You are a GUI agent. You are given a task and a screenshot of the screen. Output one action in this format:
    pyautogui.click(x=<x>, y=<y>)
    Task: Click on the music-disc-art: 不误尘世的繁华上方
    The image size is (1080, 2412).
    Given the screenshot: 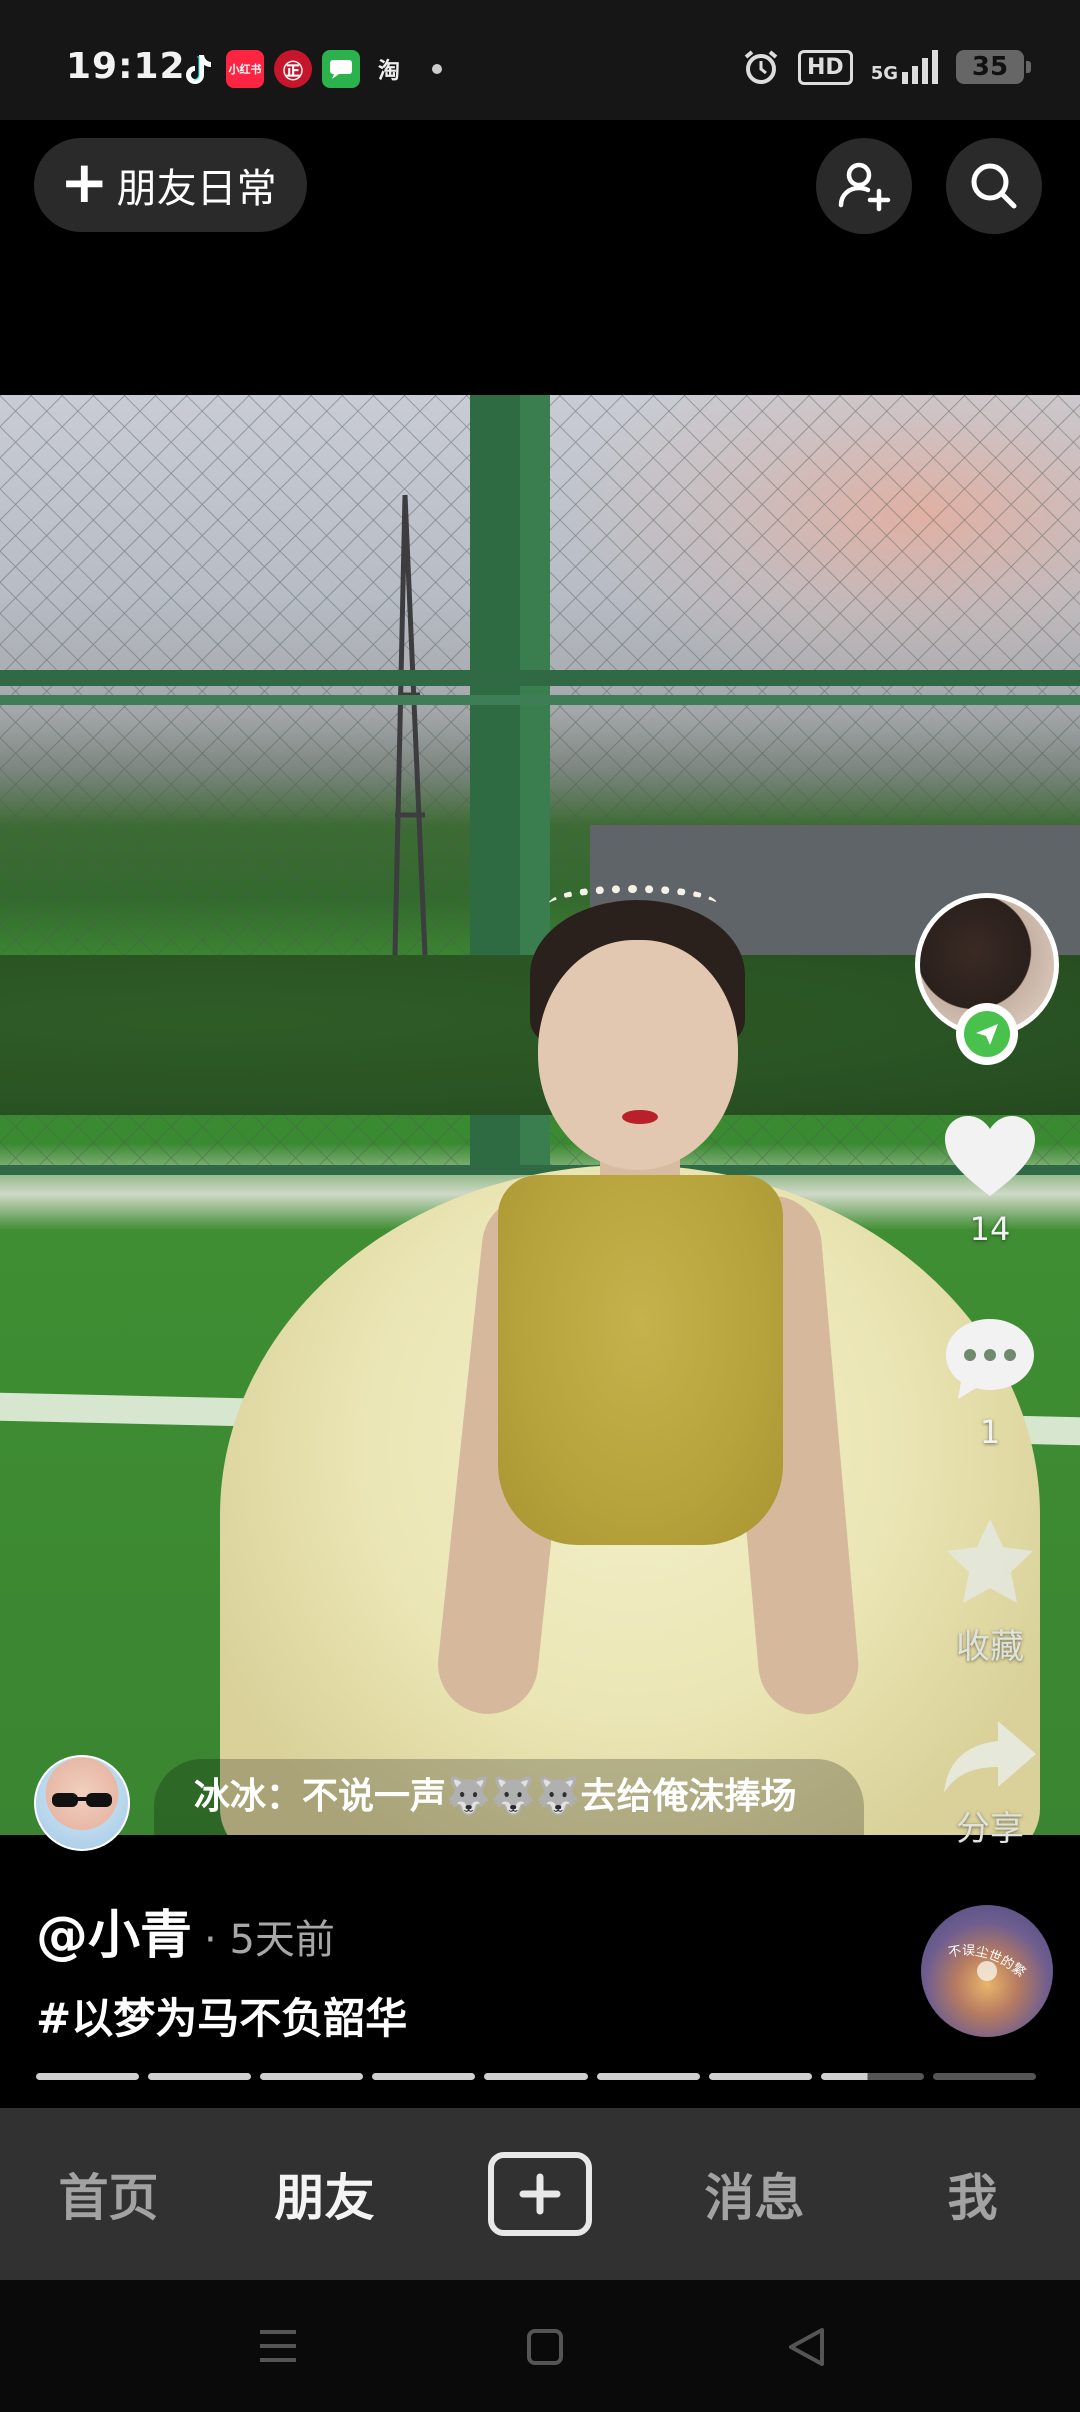 What is the action you would take?
    pyautogui.click(x=971, y=1937)
    